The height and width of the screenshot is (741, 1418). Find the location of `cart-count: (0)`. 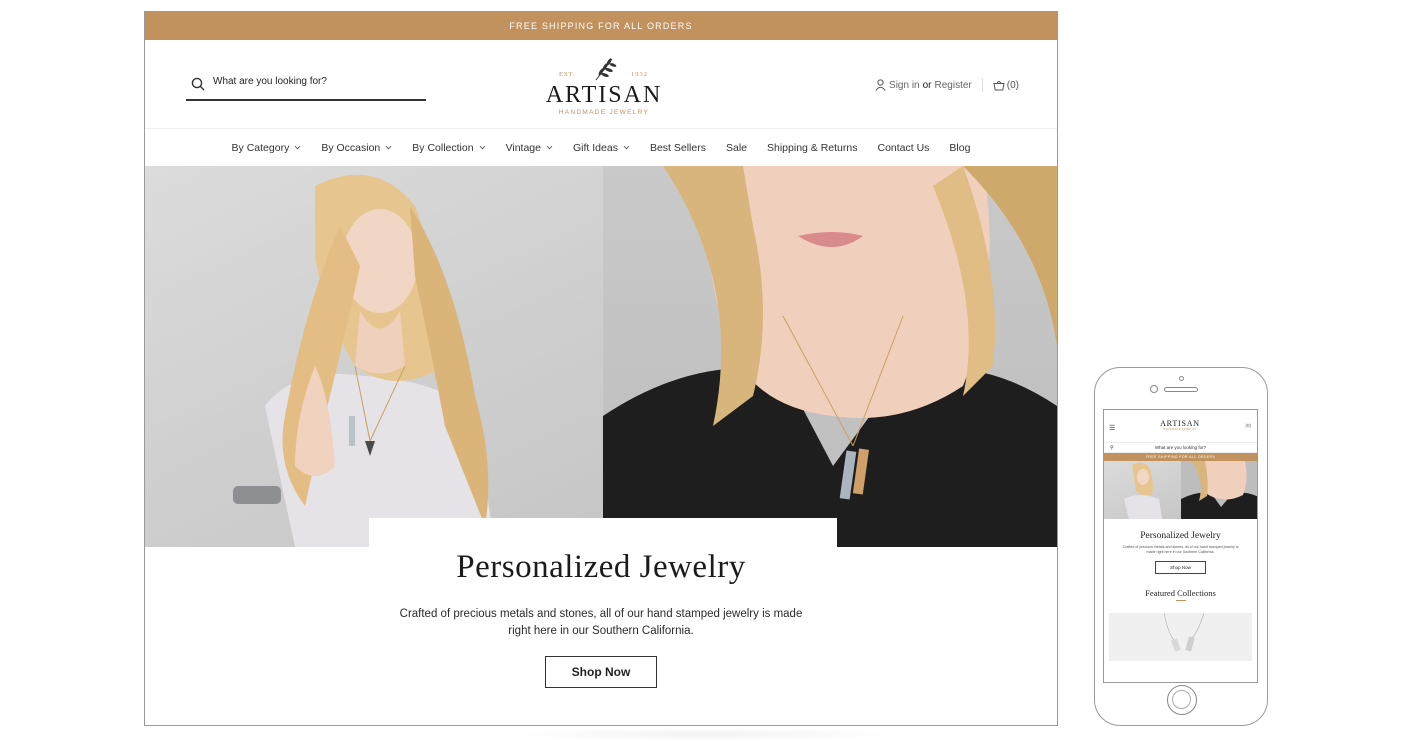

cart-count: (0) is located at coordinates (1013, 85).